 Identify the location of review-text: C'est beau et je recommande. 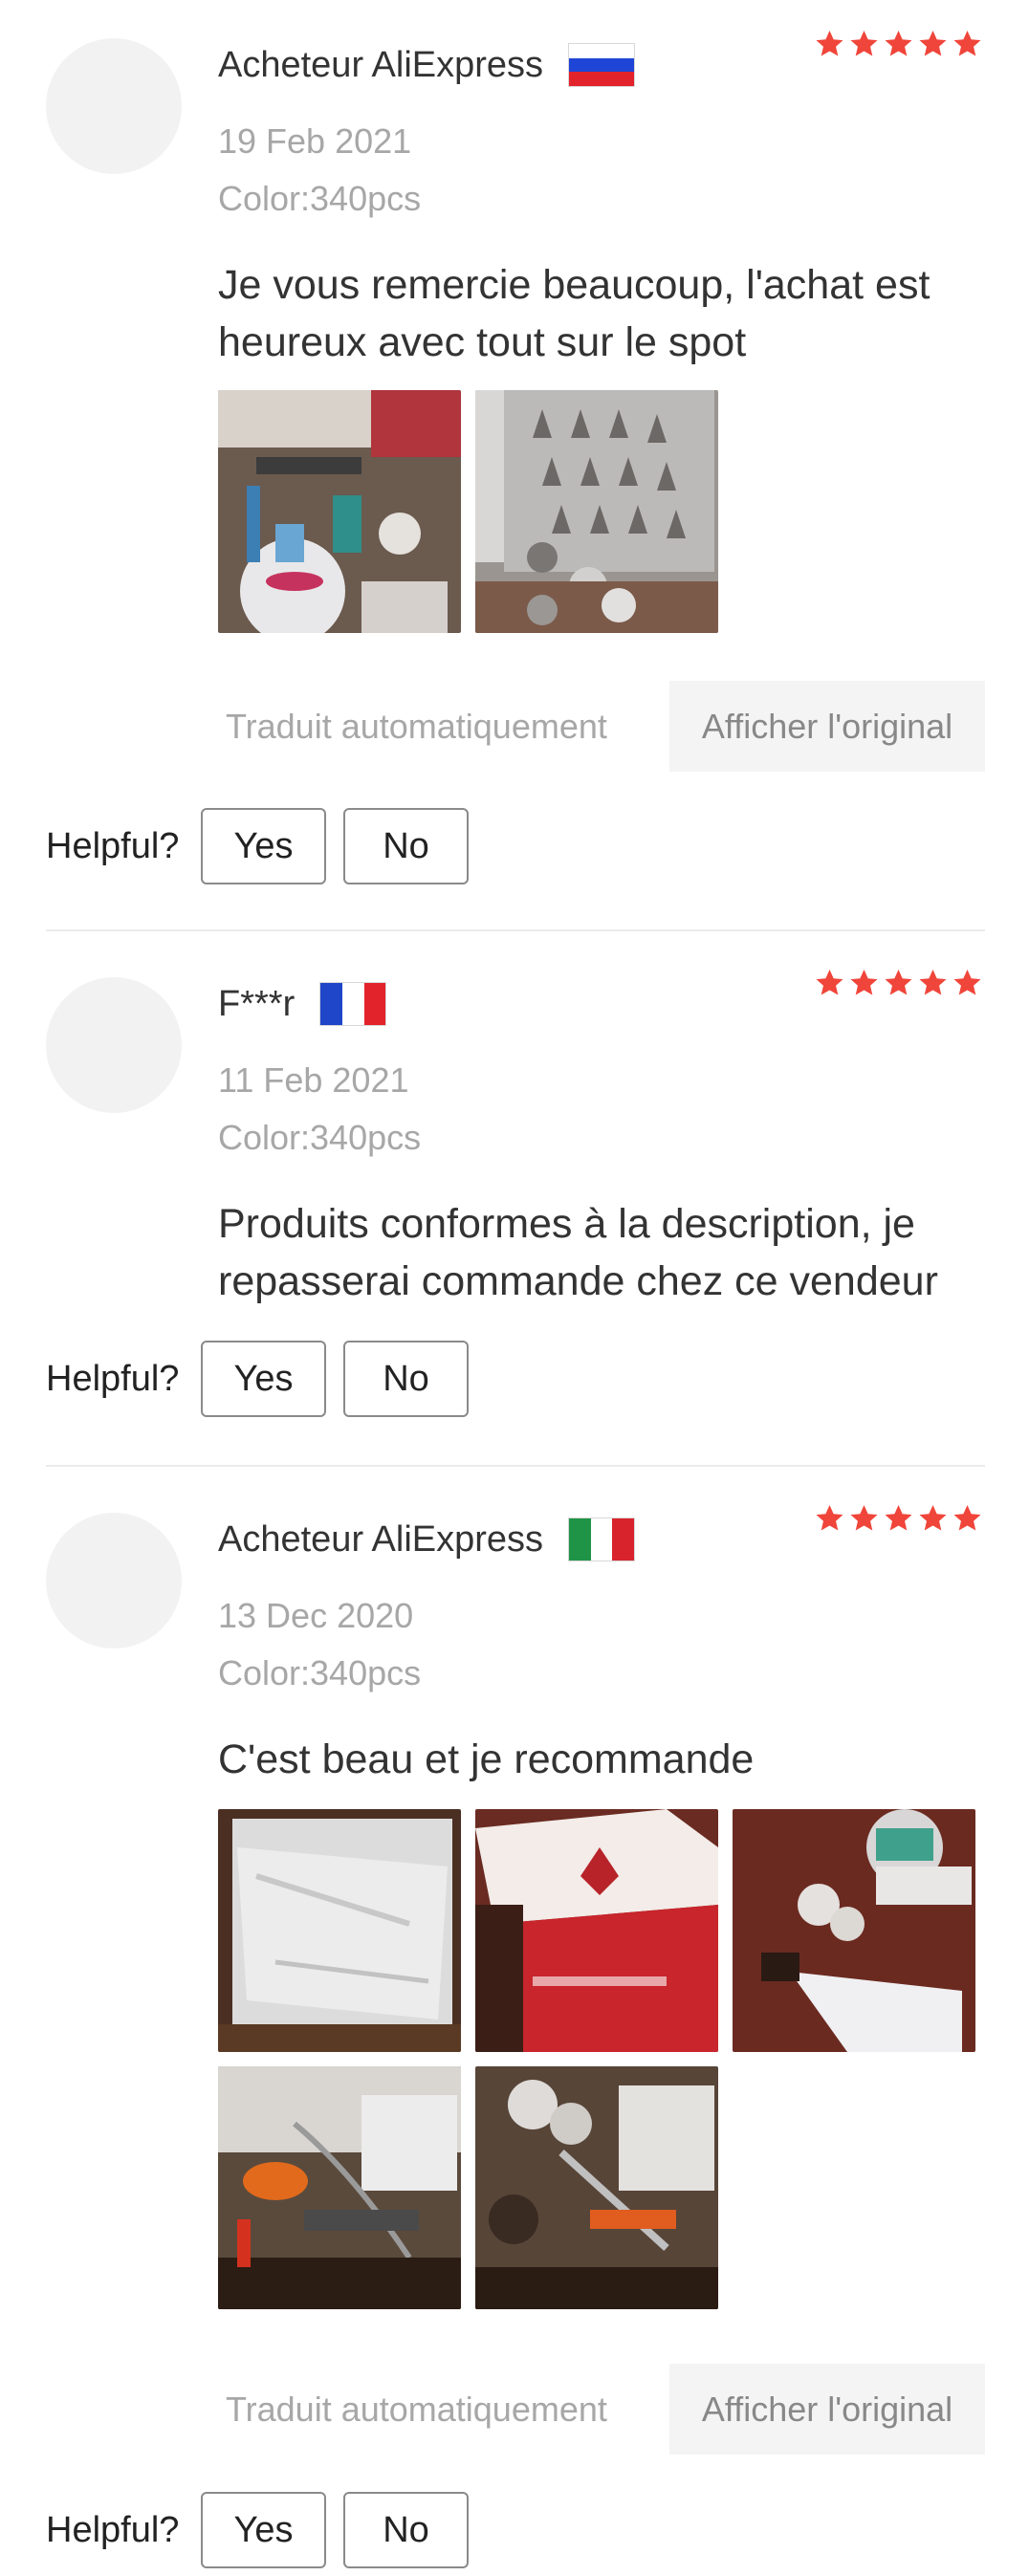
(487, 1759).